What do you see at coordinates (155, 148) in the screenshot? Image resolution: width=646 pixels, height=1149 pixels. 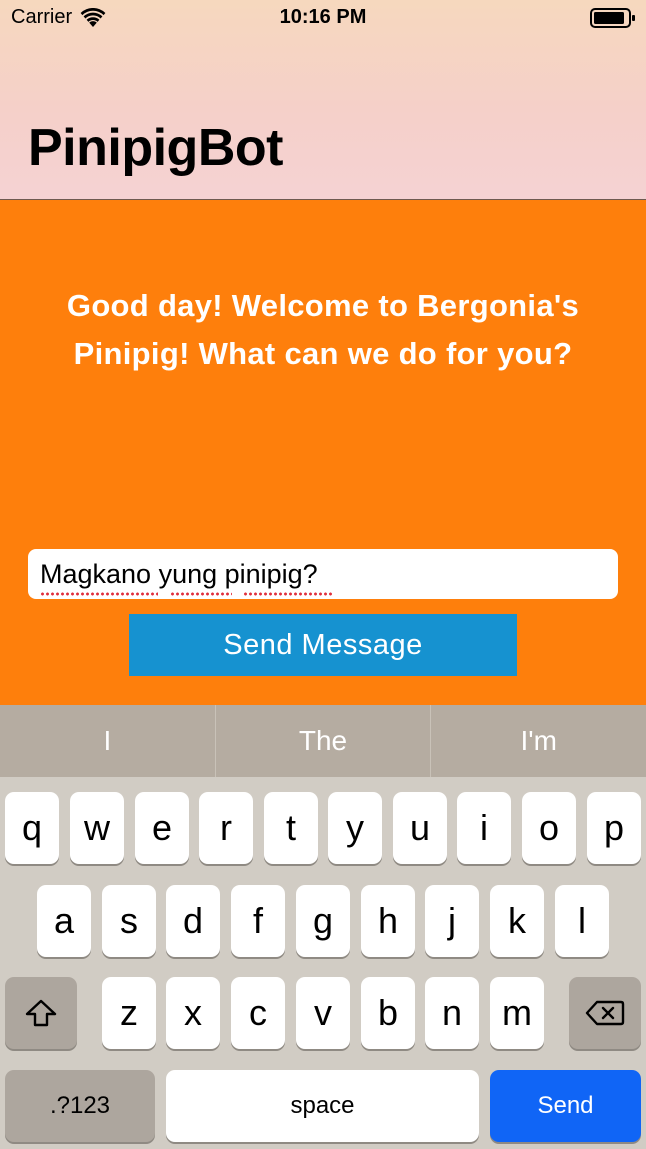 I see `page-title: PinipigBot` at bounding box center [155, 148].